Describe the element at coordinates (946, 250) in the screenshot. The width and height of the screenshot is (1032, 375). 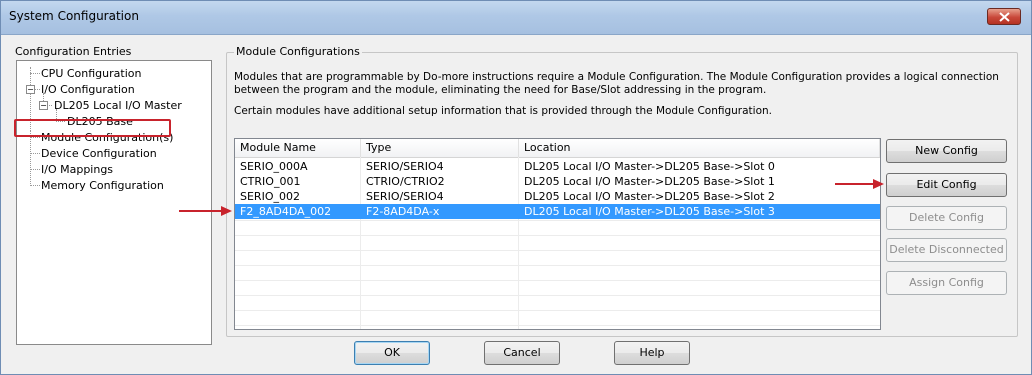
I see `delete-disconnected-button: Delete Disconnected` at that location.